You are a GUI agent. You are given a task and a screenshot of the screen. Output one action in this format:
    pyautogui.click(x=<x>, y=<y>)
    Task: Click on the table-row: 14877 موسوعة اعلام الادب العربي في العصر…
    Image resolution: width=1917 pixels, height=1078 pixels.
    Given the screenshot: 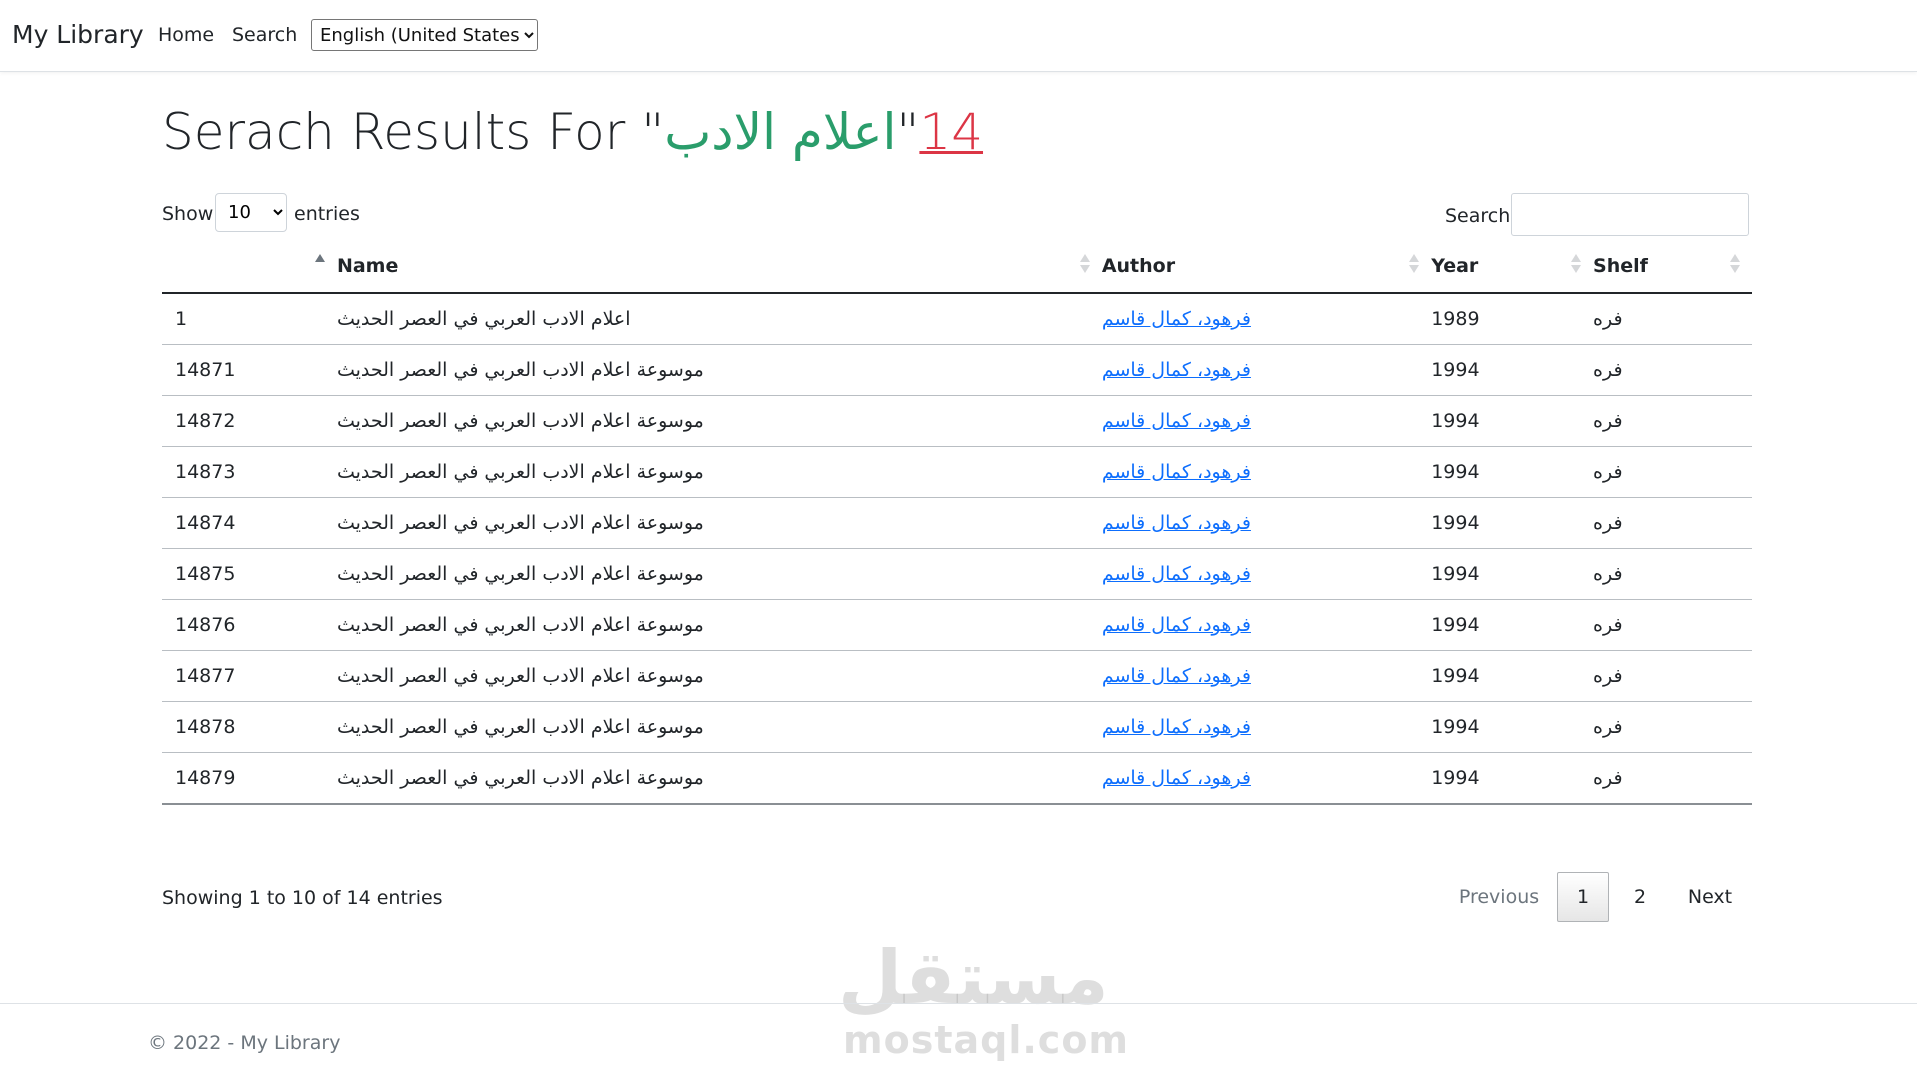 What is the action you would take?
    pyautogui.click(x=957, y=676)
    